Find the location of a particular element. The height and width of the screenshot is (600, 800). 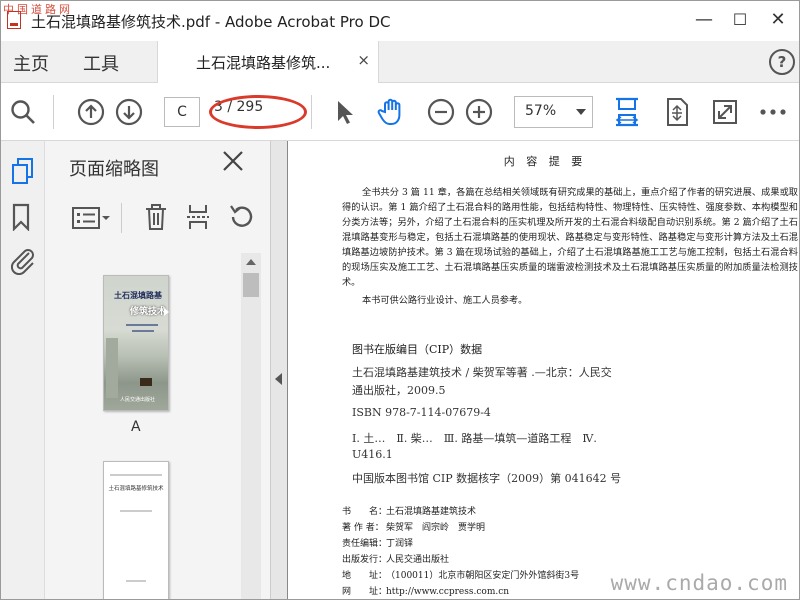

cip-line: 通出版社，2009.5 is located at coordinates (399, 390).